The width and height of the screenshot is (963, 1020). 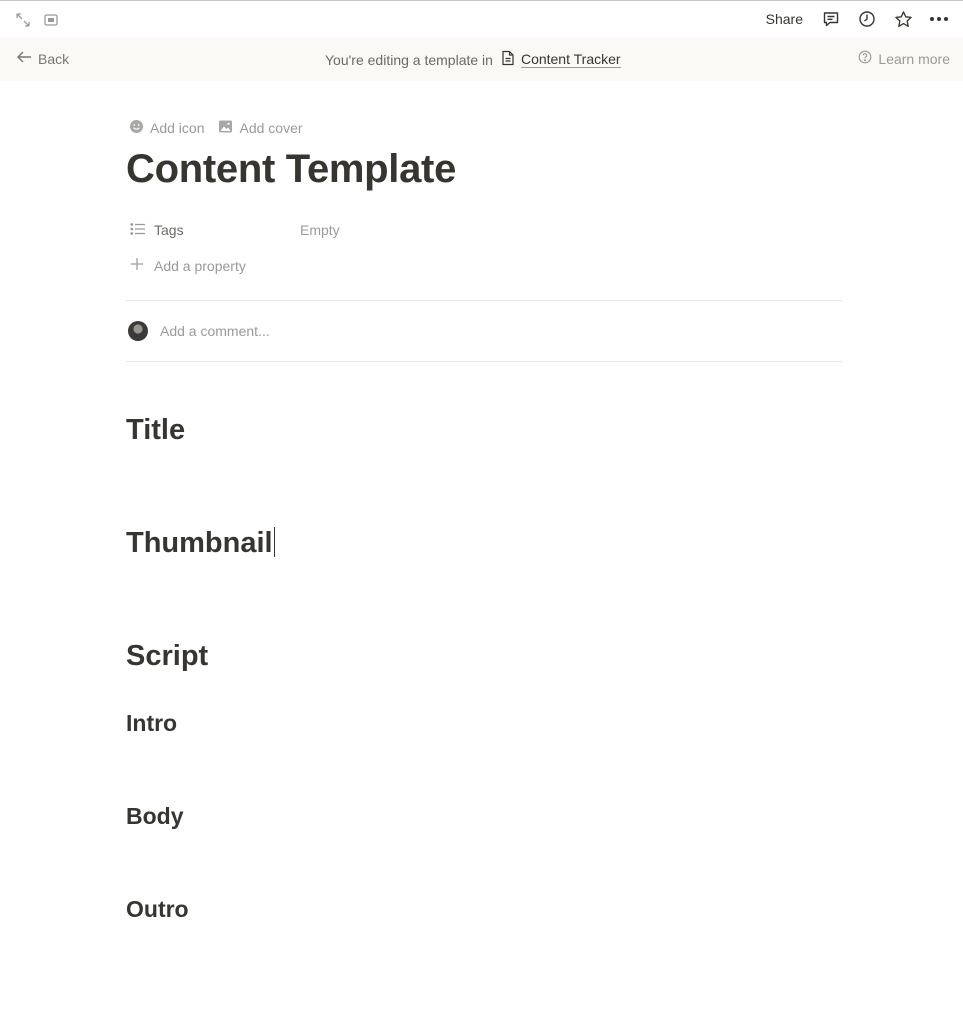 I want to click on top-bar-left-icons, so click(x=37, y=20).